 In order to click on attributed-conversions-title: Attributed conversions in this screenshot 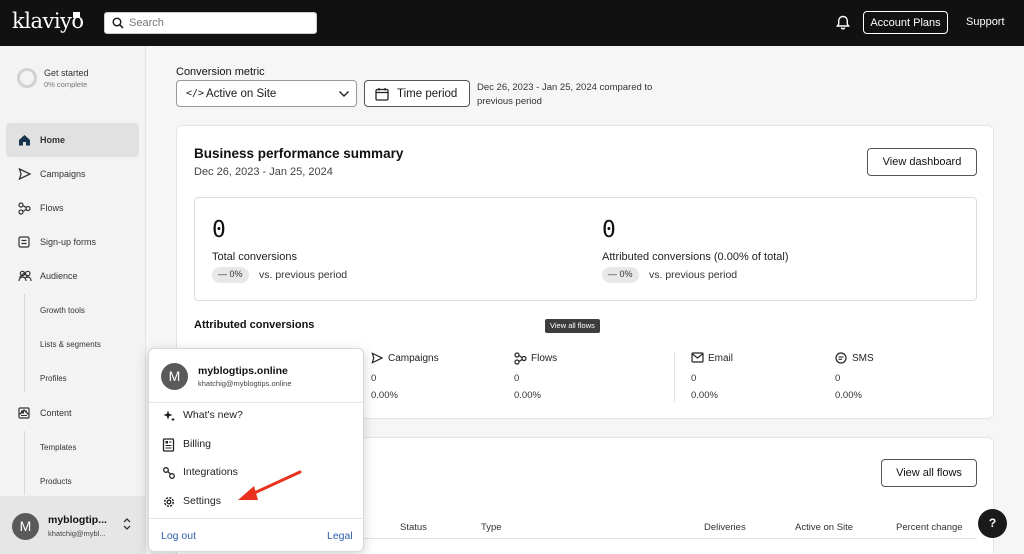, I will do `click(254, 325)`.